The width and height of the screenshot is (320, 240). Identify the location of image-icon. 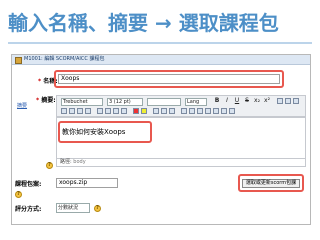
(184, 111).